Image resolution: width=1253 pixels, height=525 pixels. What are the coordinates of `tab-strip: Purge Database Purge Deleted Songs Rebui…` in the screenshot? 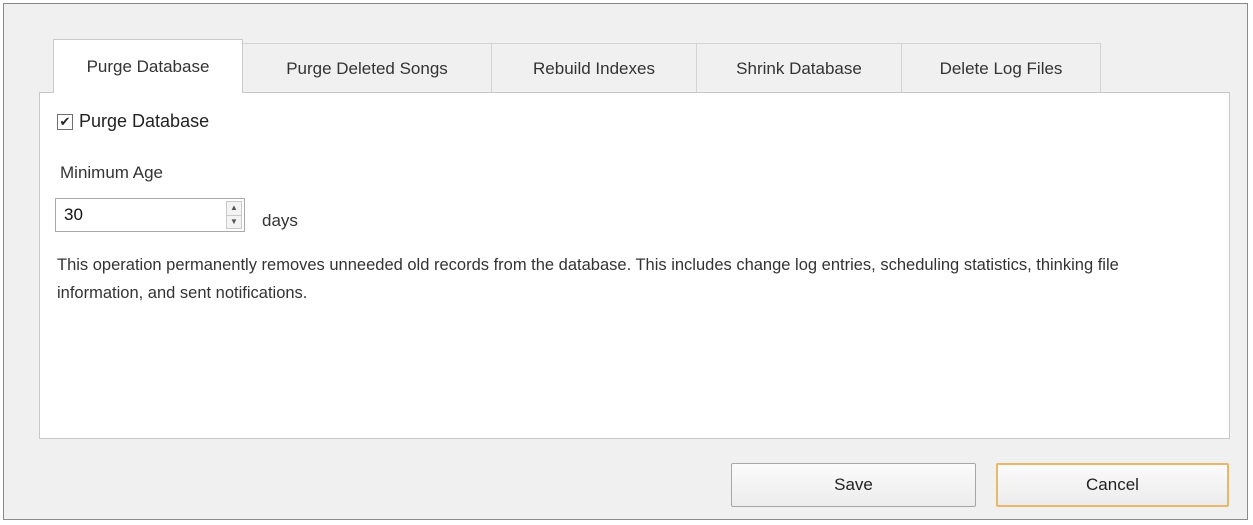 It's located at (577, 66).